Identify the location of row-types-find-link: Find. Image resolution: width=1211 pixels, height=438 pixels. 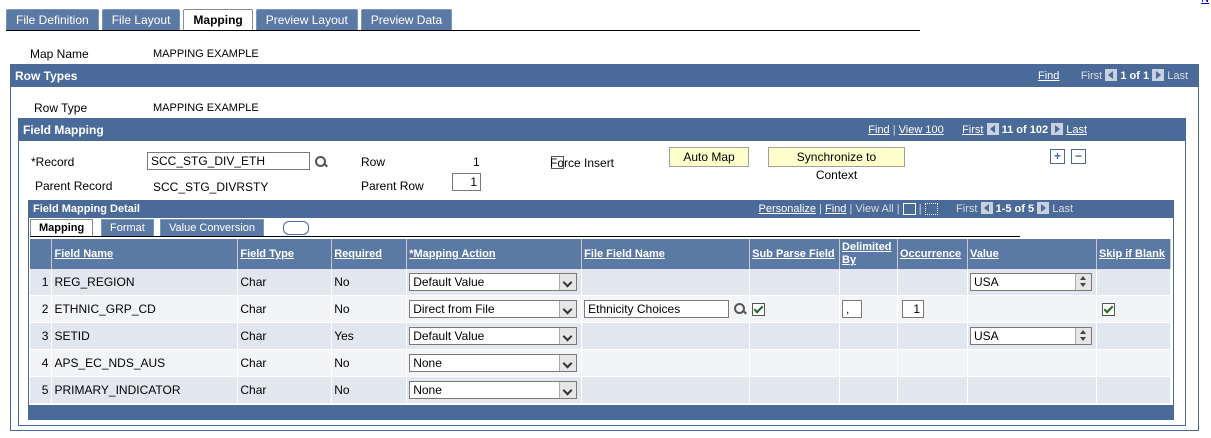
(1048, 76).